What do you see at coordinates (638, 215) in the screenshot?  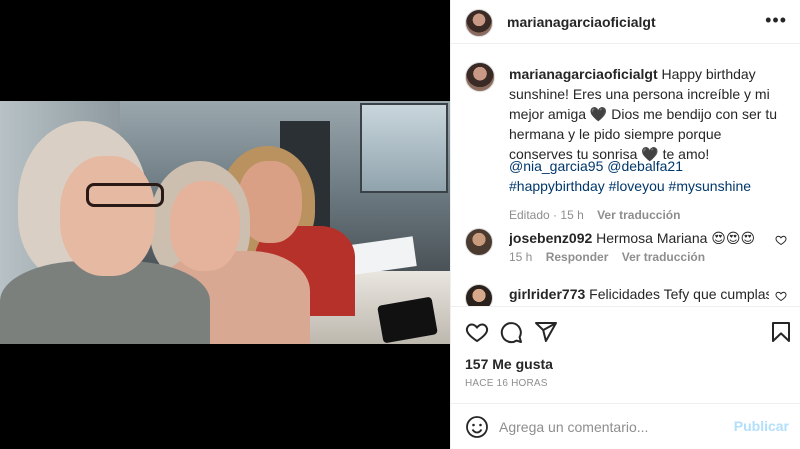 I see `caption-translate: Ver traducción` at bounding box center [638, 215].